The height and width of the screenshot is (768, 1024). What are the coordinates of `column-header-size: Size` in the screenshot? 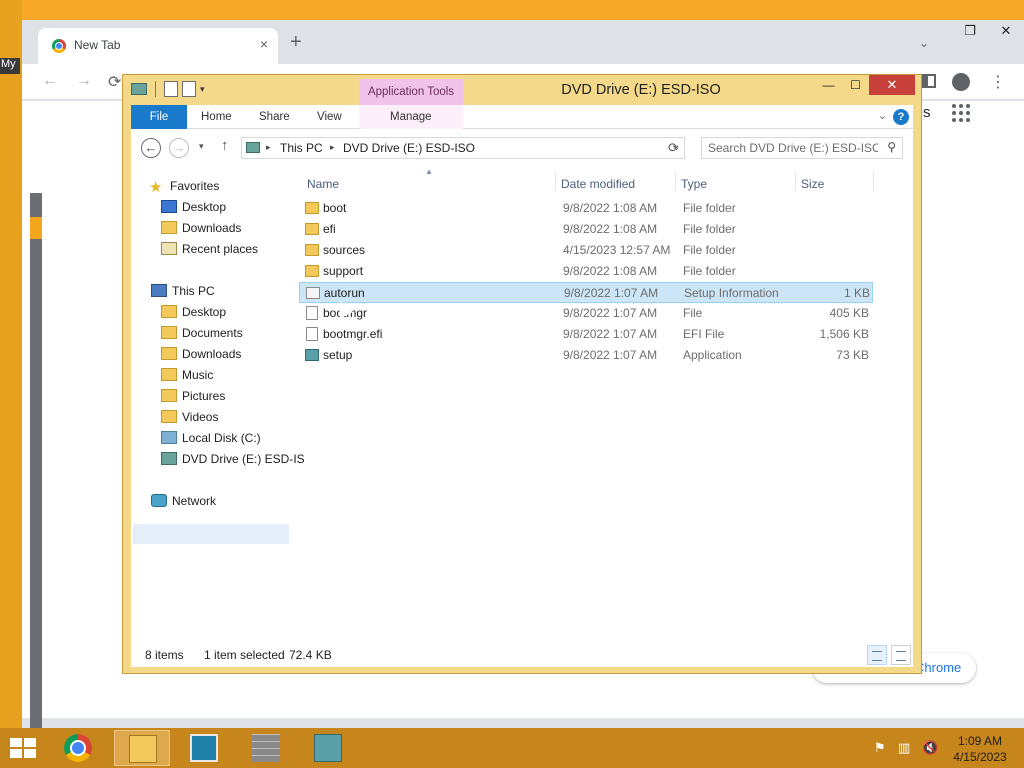 It's located at (812, 184).